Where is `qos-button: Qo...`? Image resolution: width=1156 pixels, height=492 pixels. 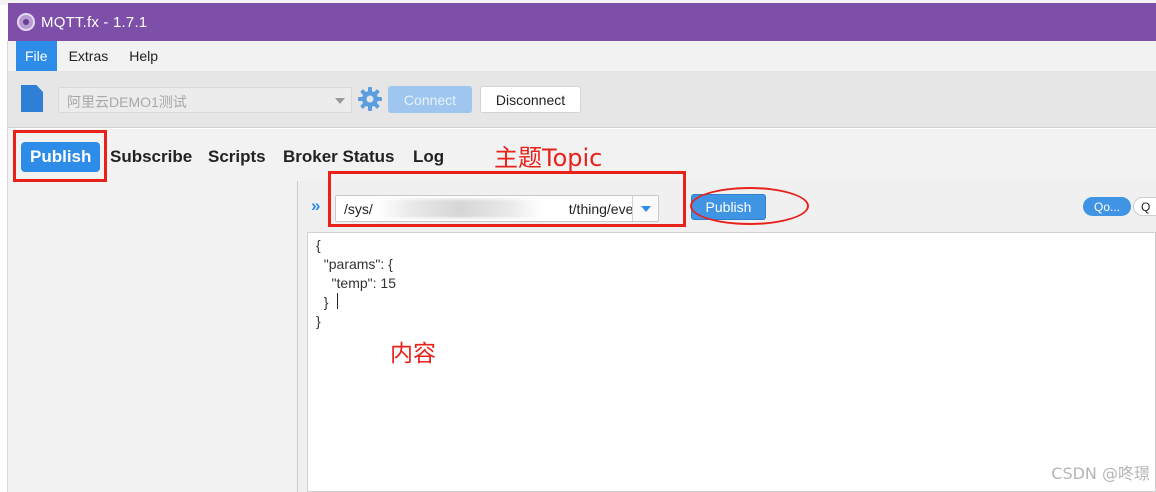
qos-button: Qo... is located at coordinates (1107, 206).